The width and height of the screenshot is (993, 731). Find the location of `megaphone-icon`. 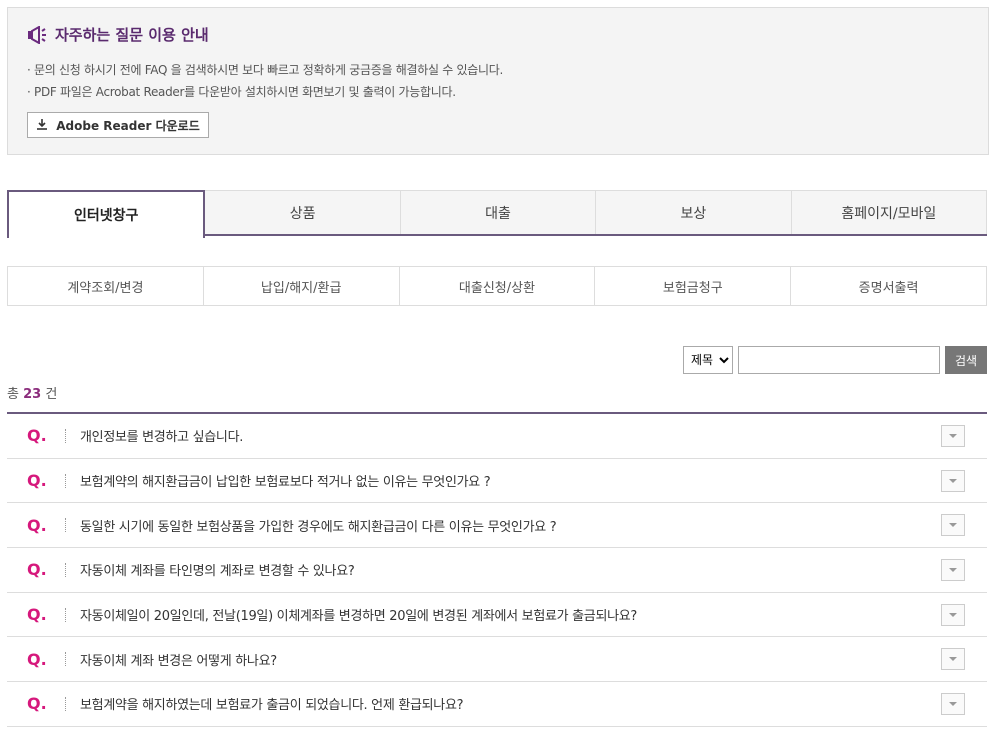

megaphone-icon is located at coordinates (37, 34).